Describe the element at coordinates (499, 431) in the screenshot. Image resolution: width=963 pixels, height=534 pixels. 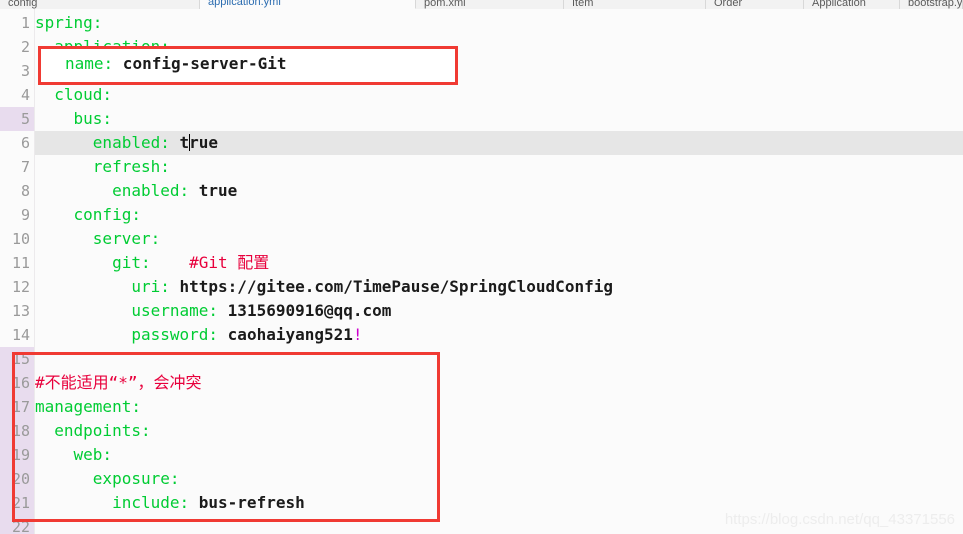
I see `code-line: endpoints:` at that location.